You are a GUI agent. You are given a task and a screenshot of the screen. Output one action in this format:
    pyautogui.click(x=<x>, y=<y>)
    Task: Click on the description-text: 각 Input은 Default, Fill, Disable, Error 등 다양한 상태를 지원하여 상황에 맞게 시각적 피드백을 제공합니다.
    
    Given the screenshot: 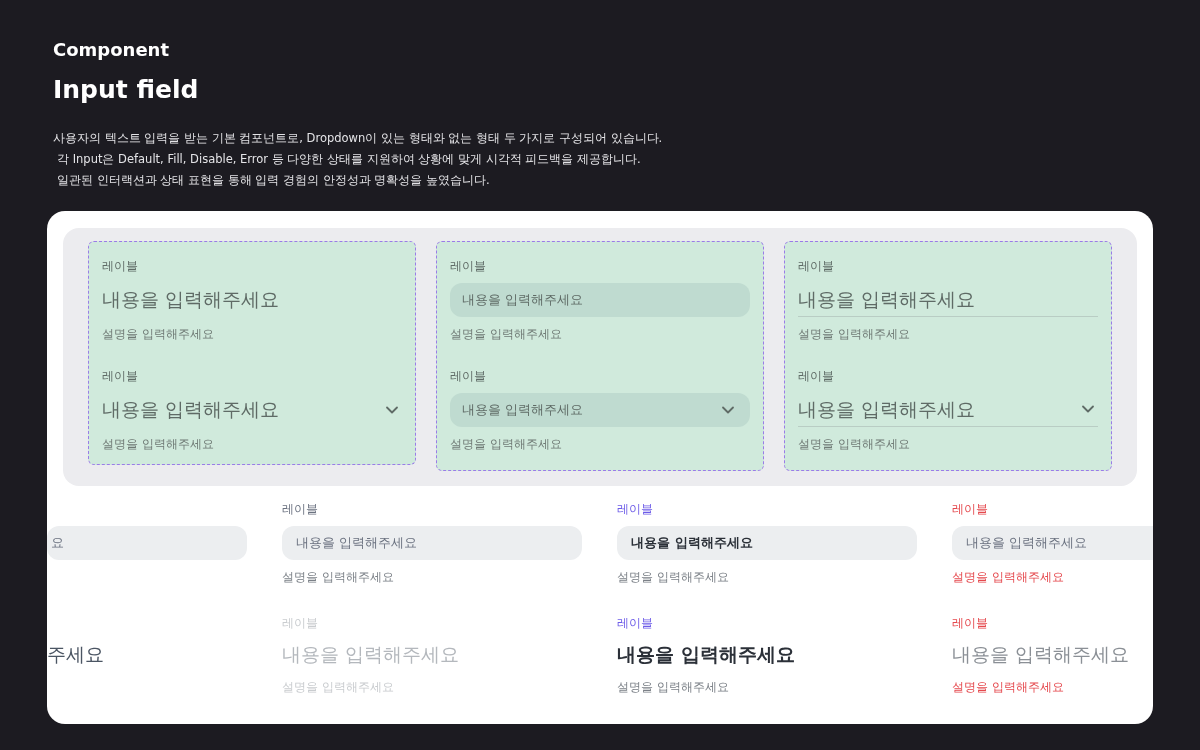 What is the action you would take?
    pyautogui.click(x=349, y=159)
    